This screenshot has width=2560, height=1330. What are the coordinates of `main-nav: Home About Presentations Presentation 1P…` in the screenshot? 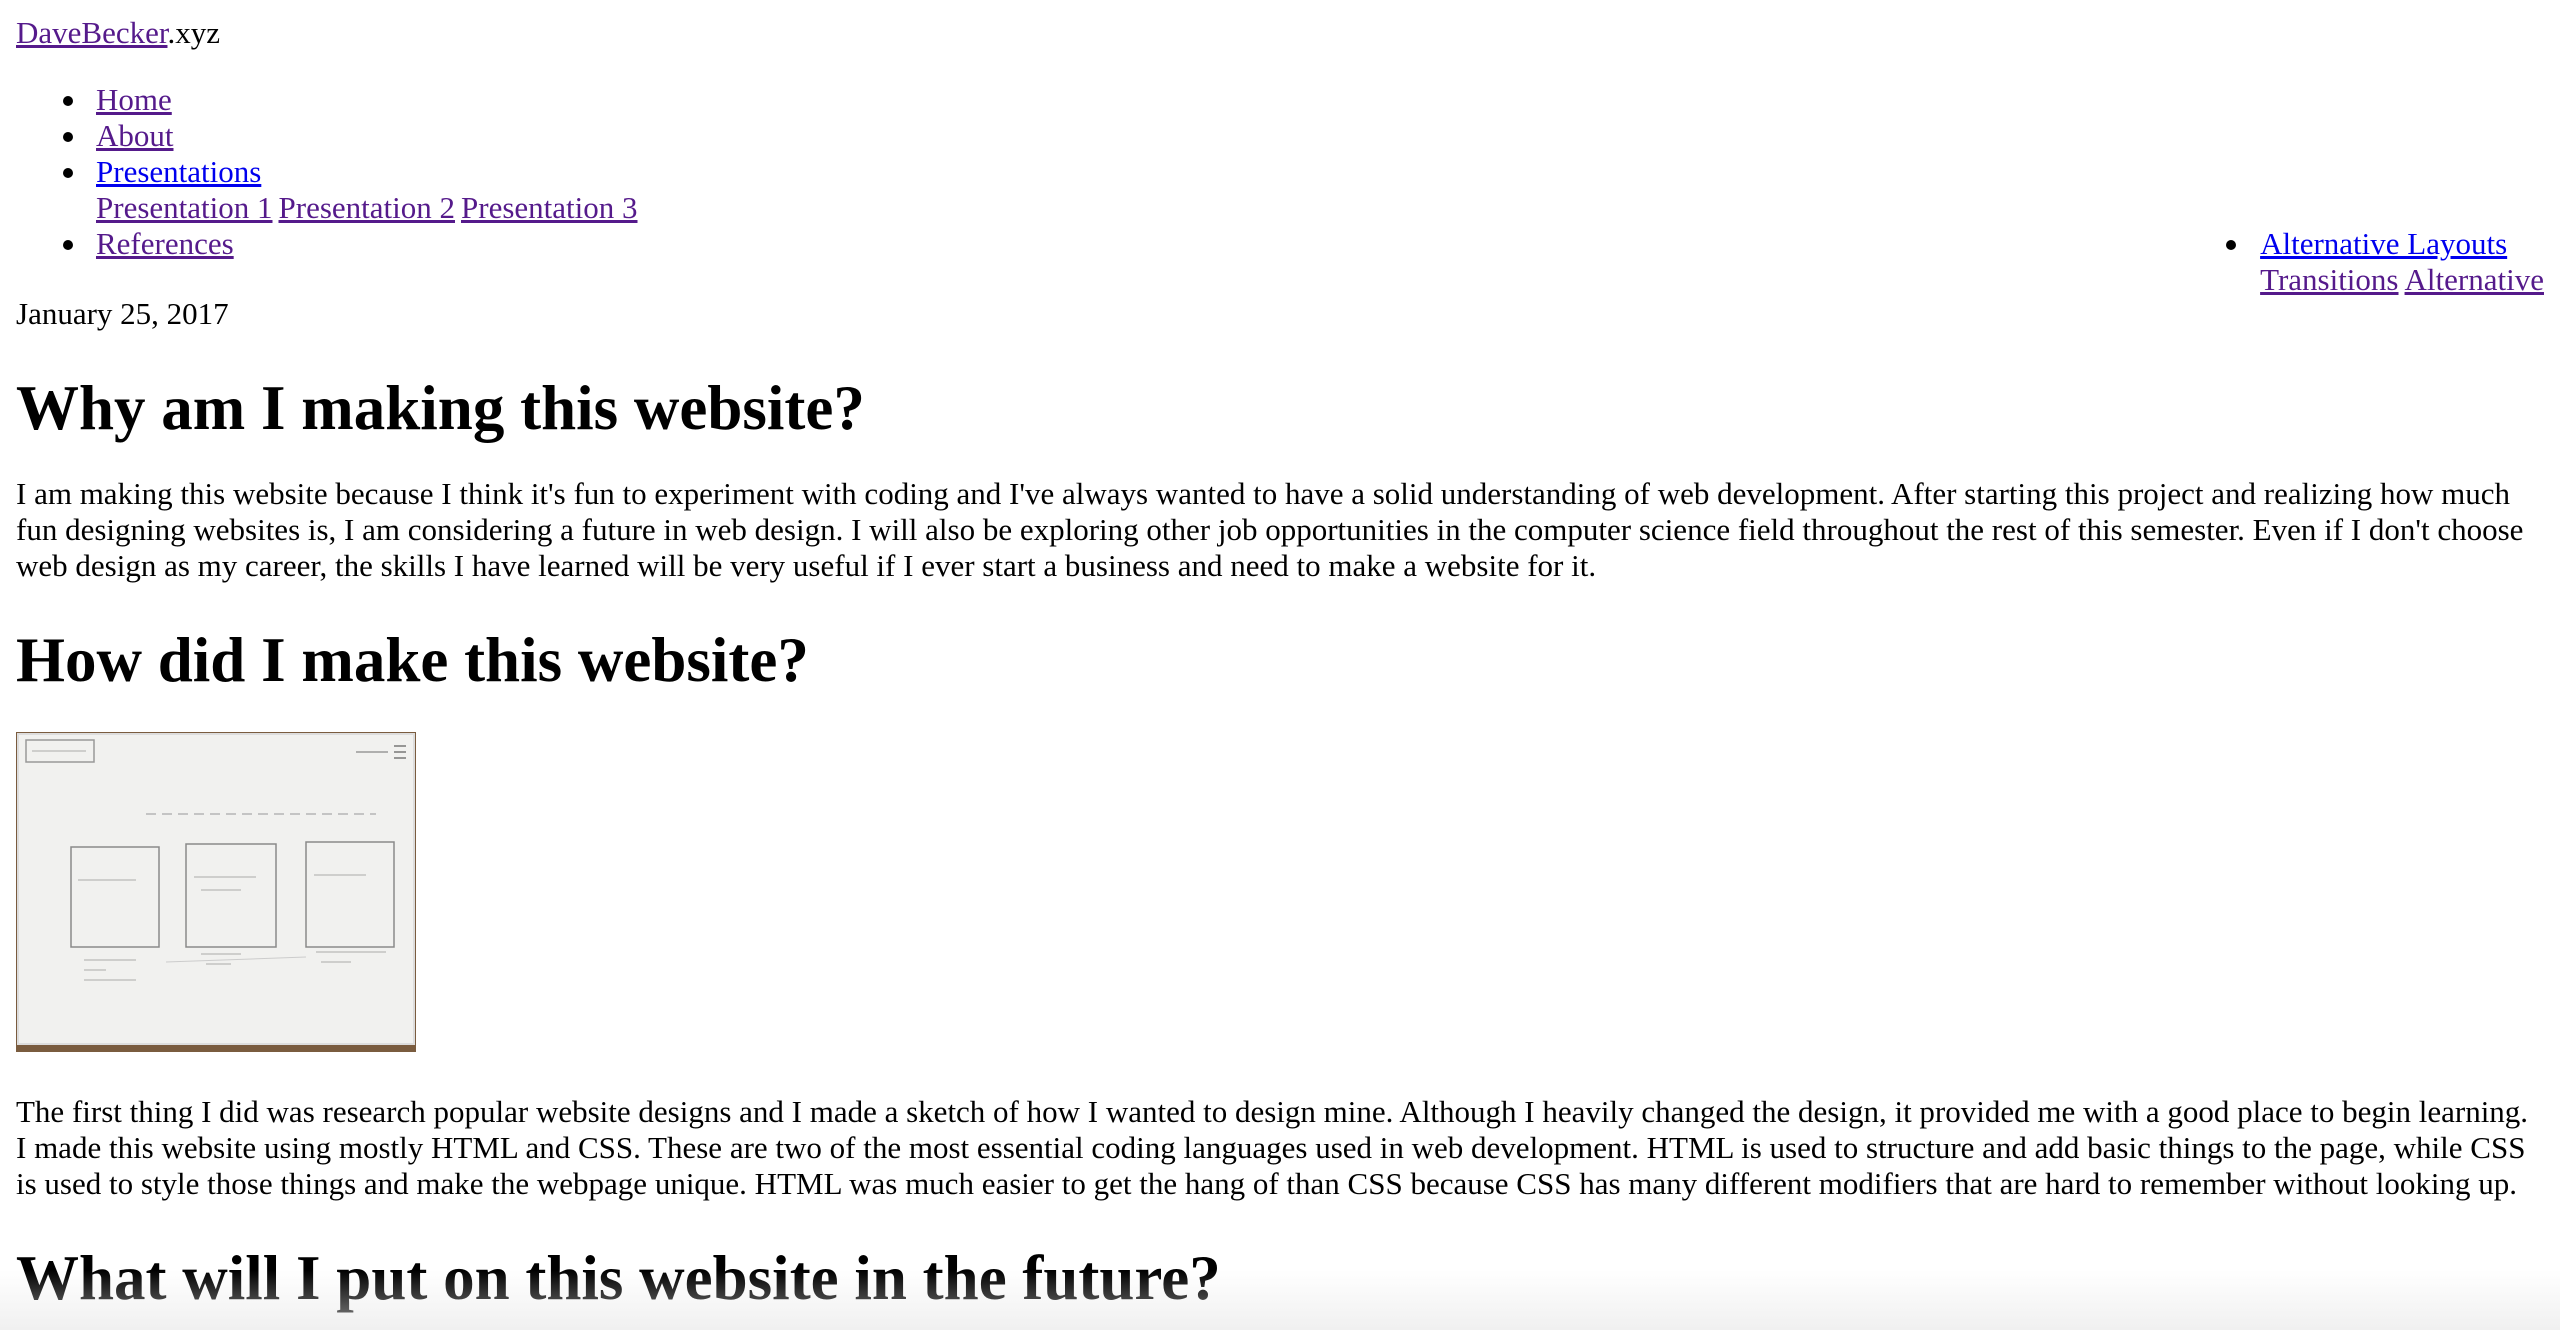 It's located at (330, 172).